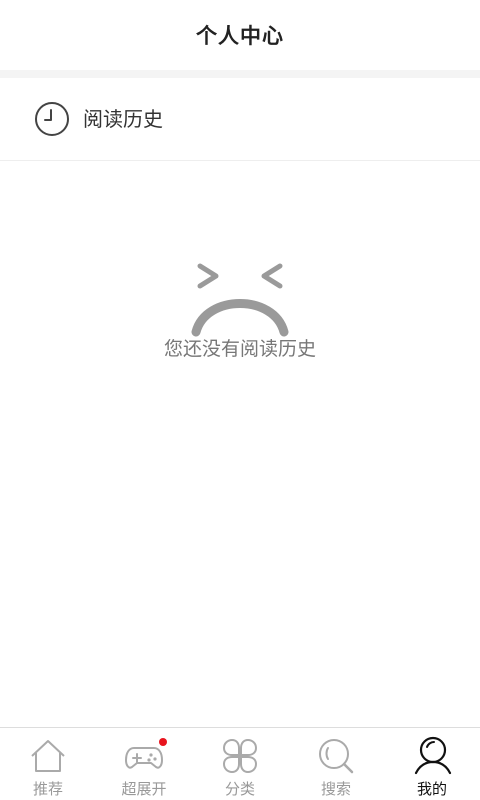 This screenshot has width=480, height=800. Describe the element at coordinates (335, 789) in the screenshot. I see `tab-label-search: 搜索` at that location.